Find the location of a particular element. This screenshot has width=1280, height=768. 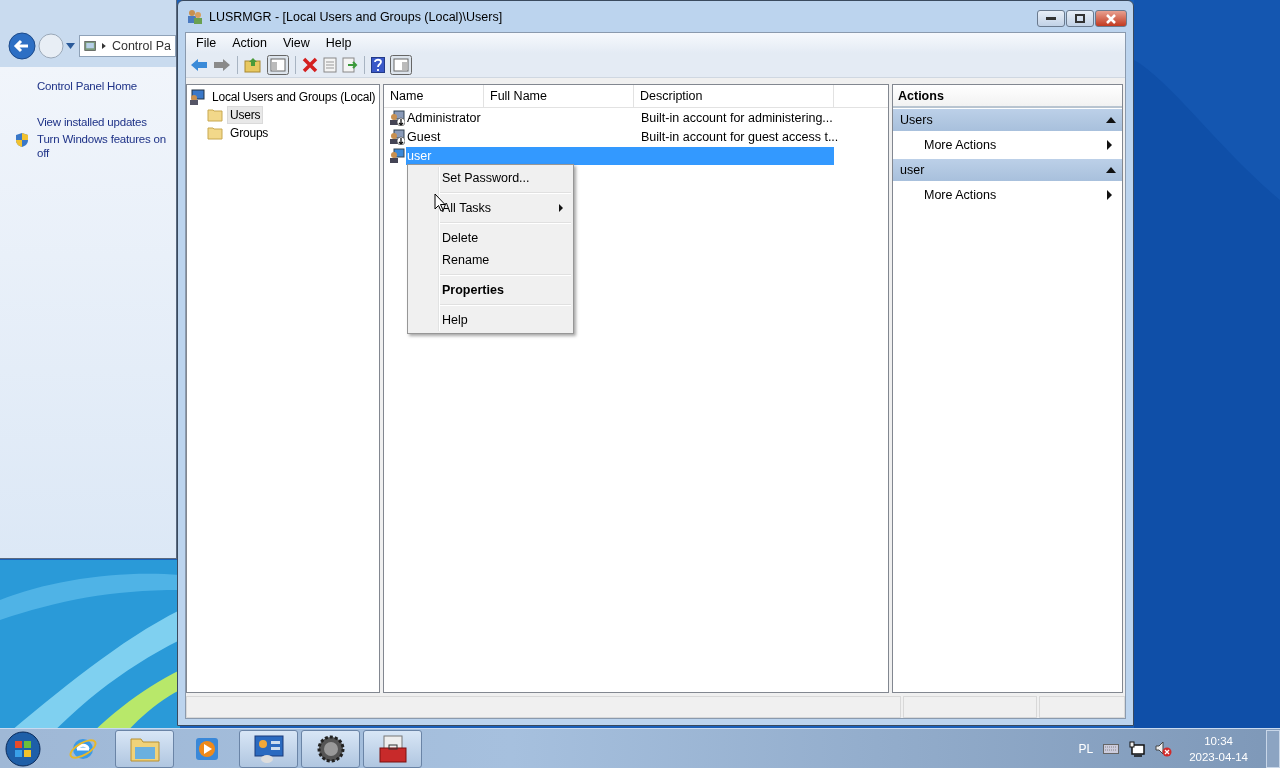

menu-item: Properties is located at coordinates (490, 290).